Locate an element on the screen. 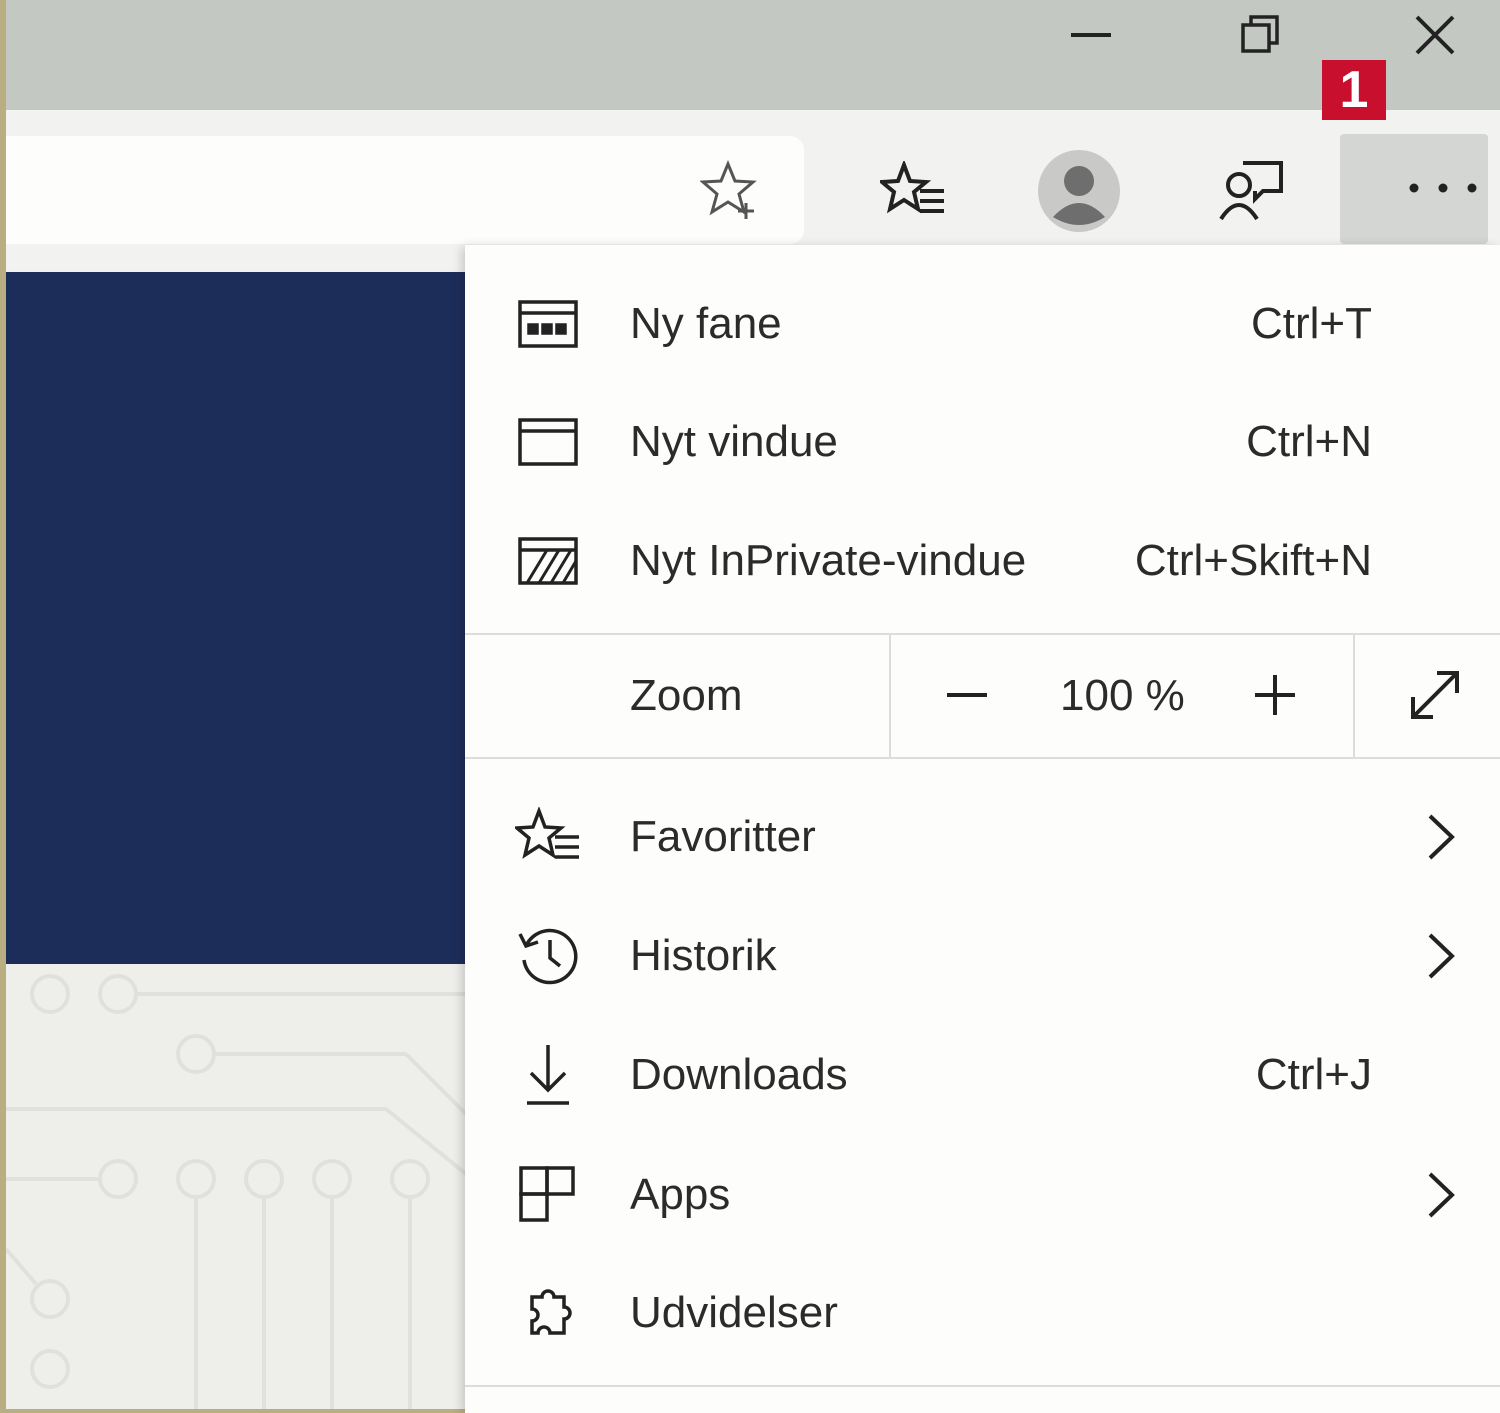 The height and width of the screenshot is (1413, 1500). restore-icon is located at coordinates (1260, 34).